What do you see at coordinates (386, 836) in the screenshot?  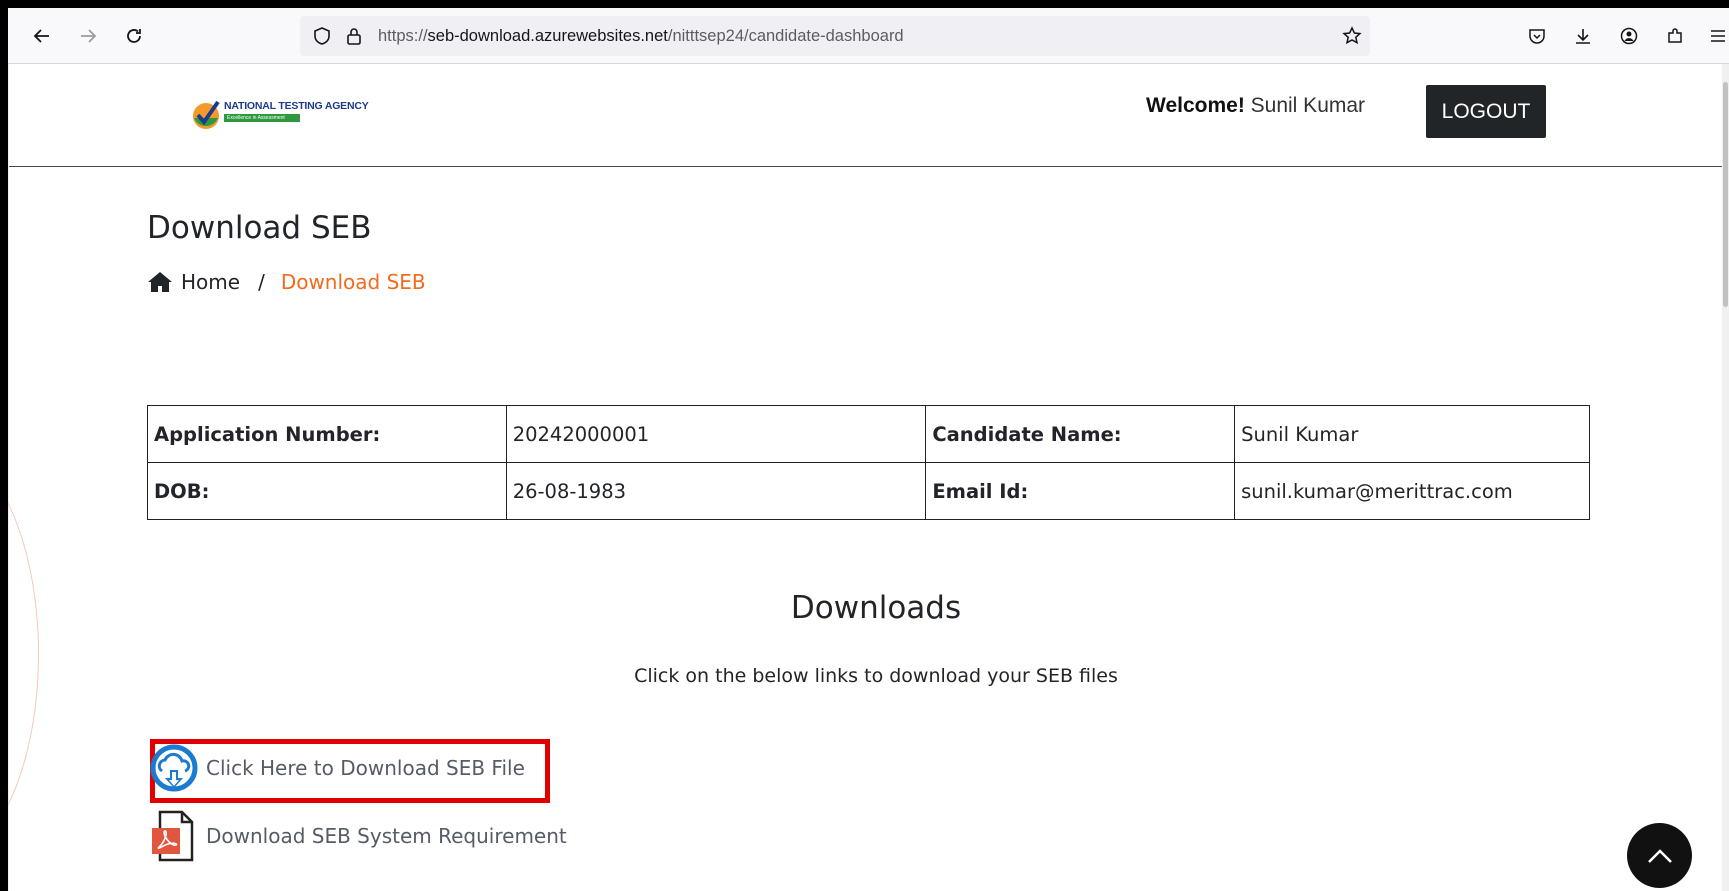 I see `download-system-requirement-label: Download SEB System Requirement` at bounding box center [386, 836].